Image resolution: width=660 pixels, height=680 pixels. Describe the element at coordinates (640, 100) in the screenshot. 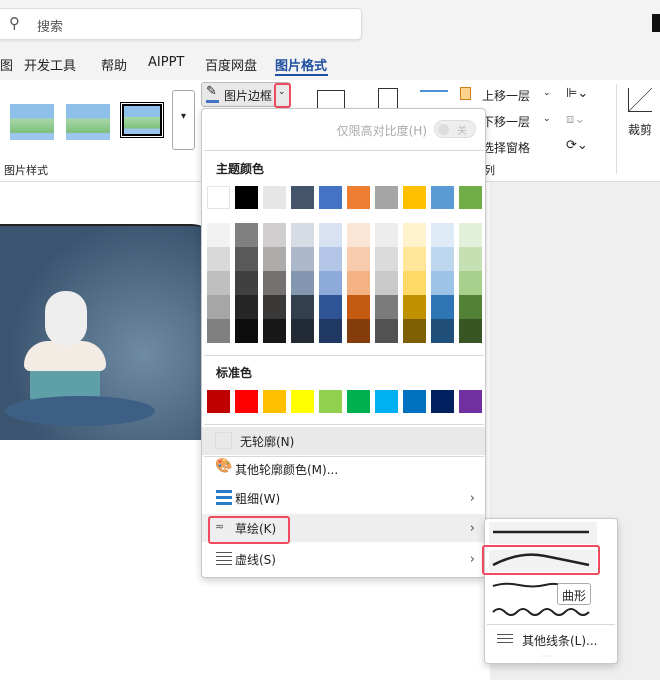

I see `crop-icon` at that location.